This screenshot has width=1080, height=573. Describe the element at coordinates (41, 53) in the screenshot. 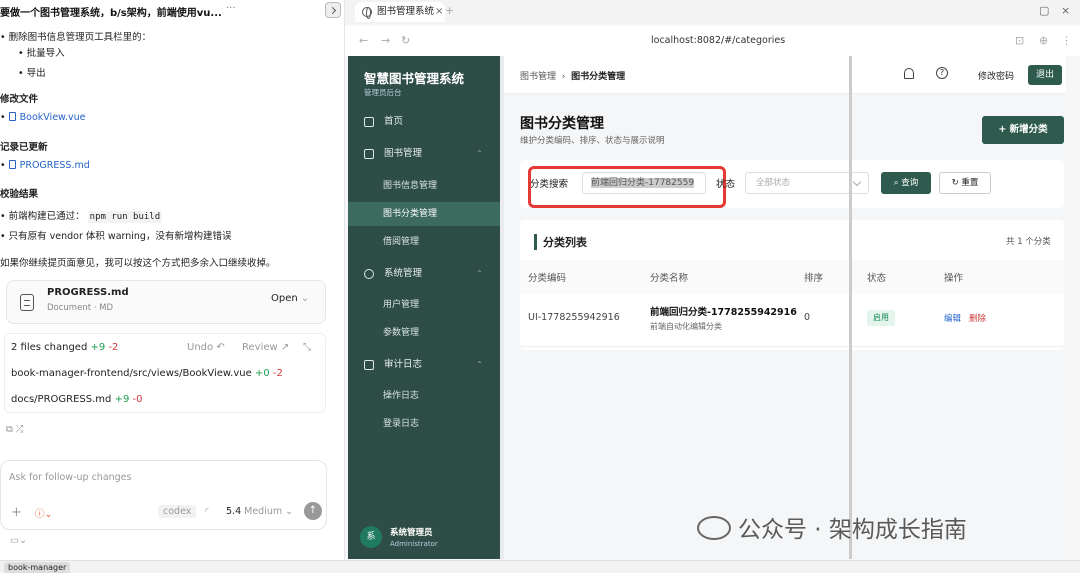

I see `list-item: • 批量导入` at that location.